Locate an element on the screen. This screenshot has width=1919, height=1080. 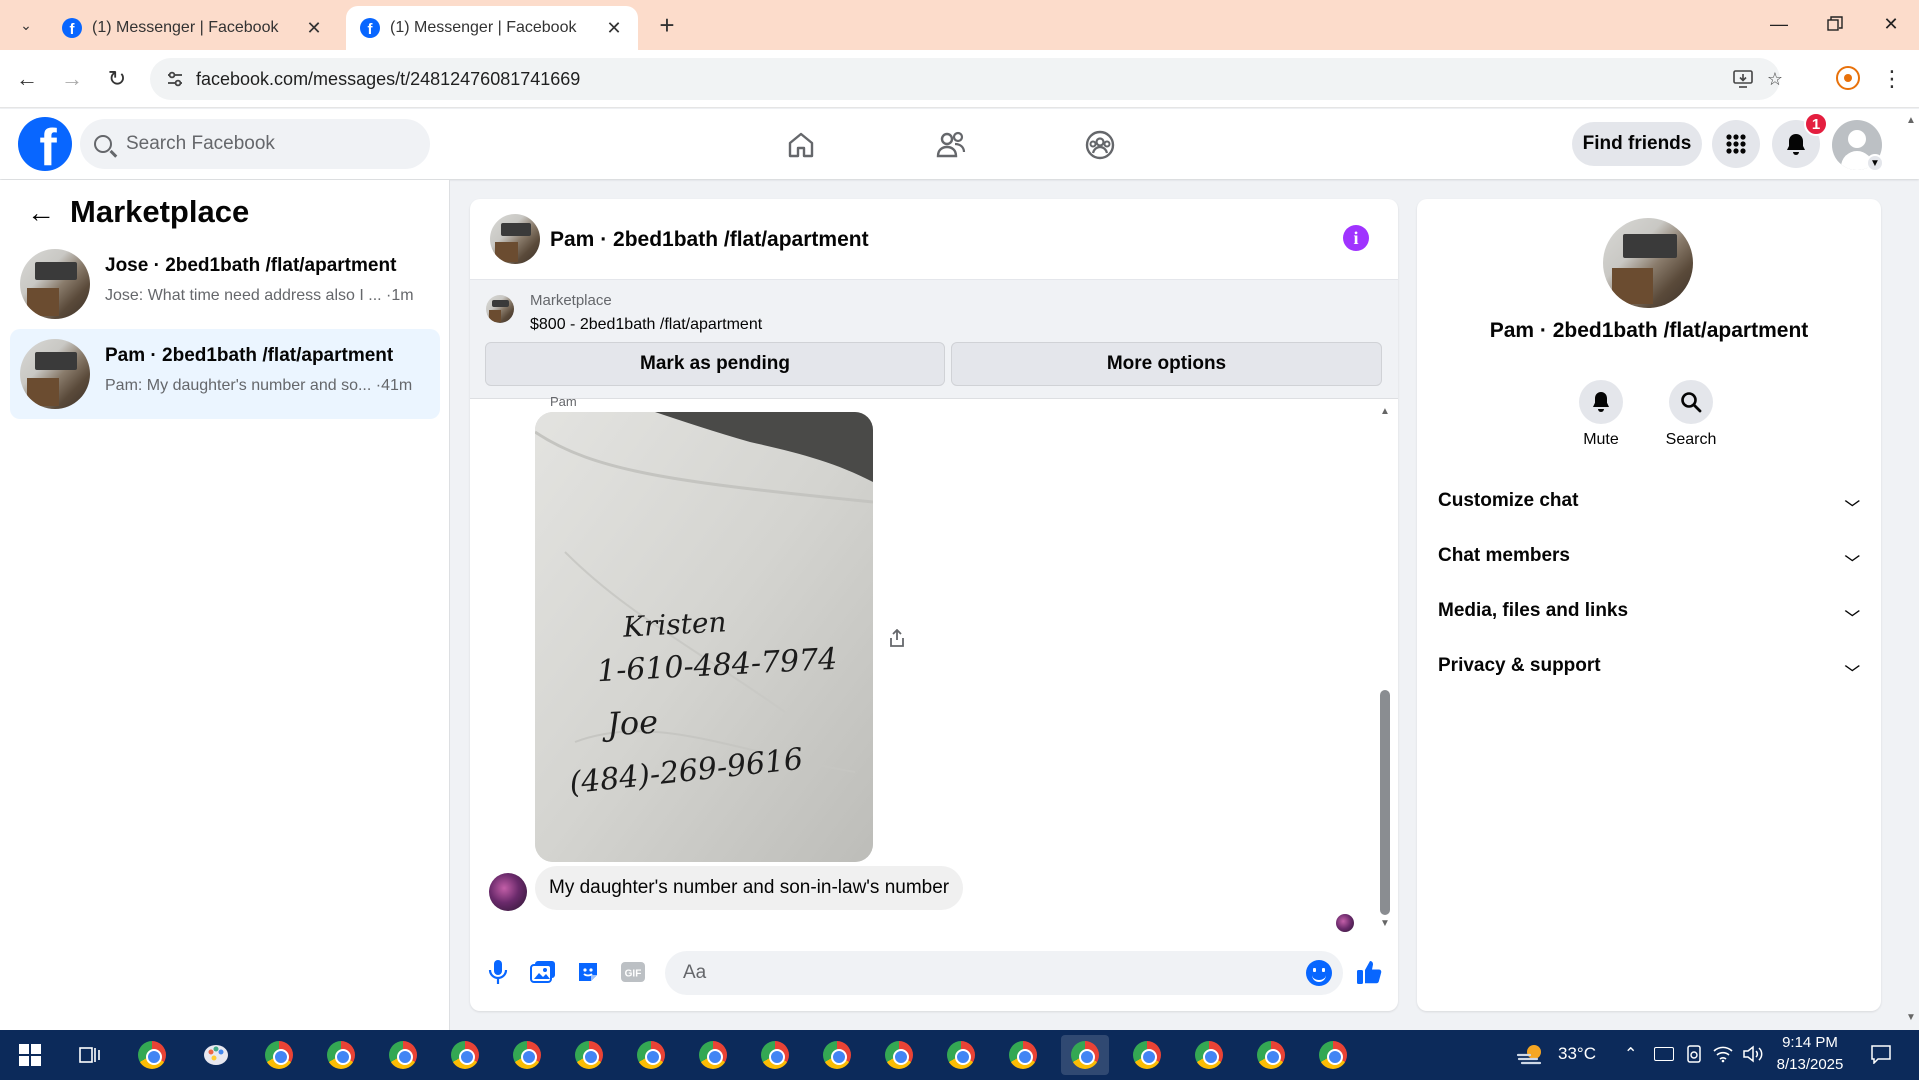
chrome-taskbar-icon is located at coordinates (152, 1055).